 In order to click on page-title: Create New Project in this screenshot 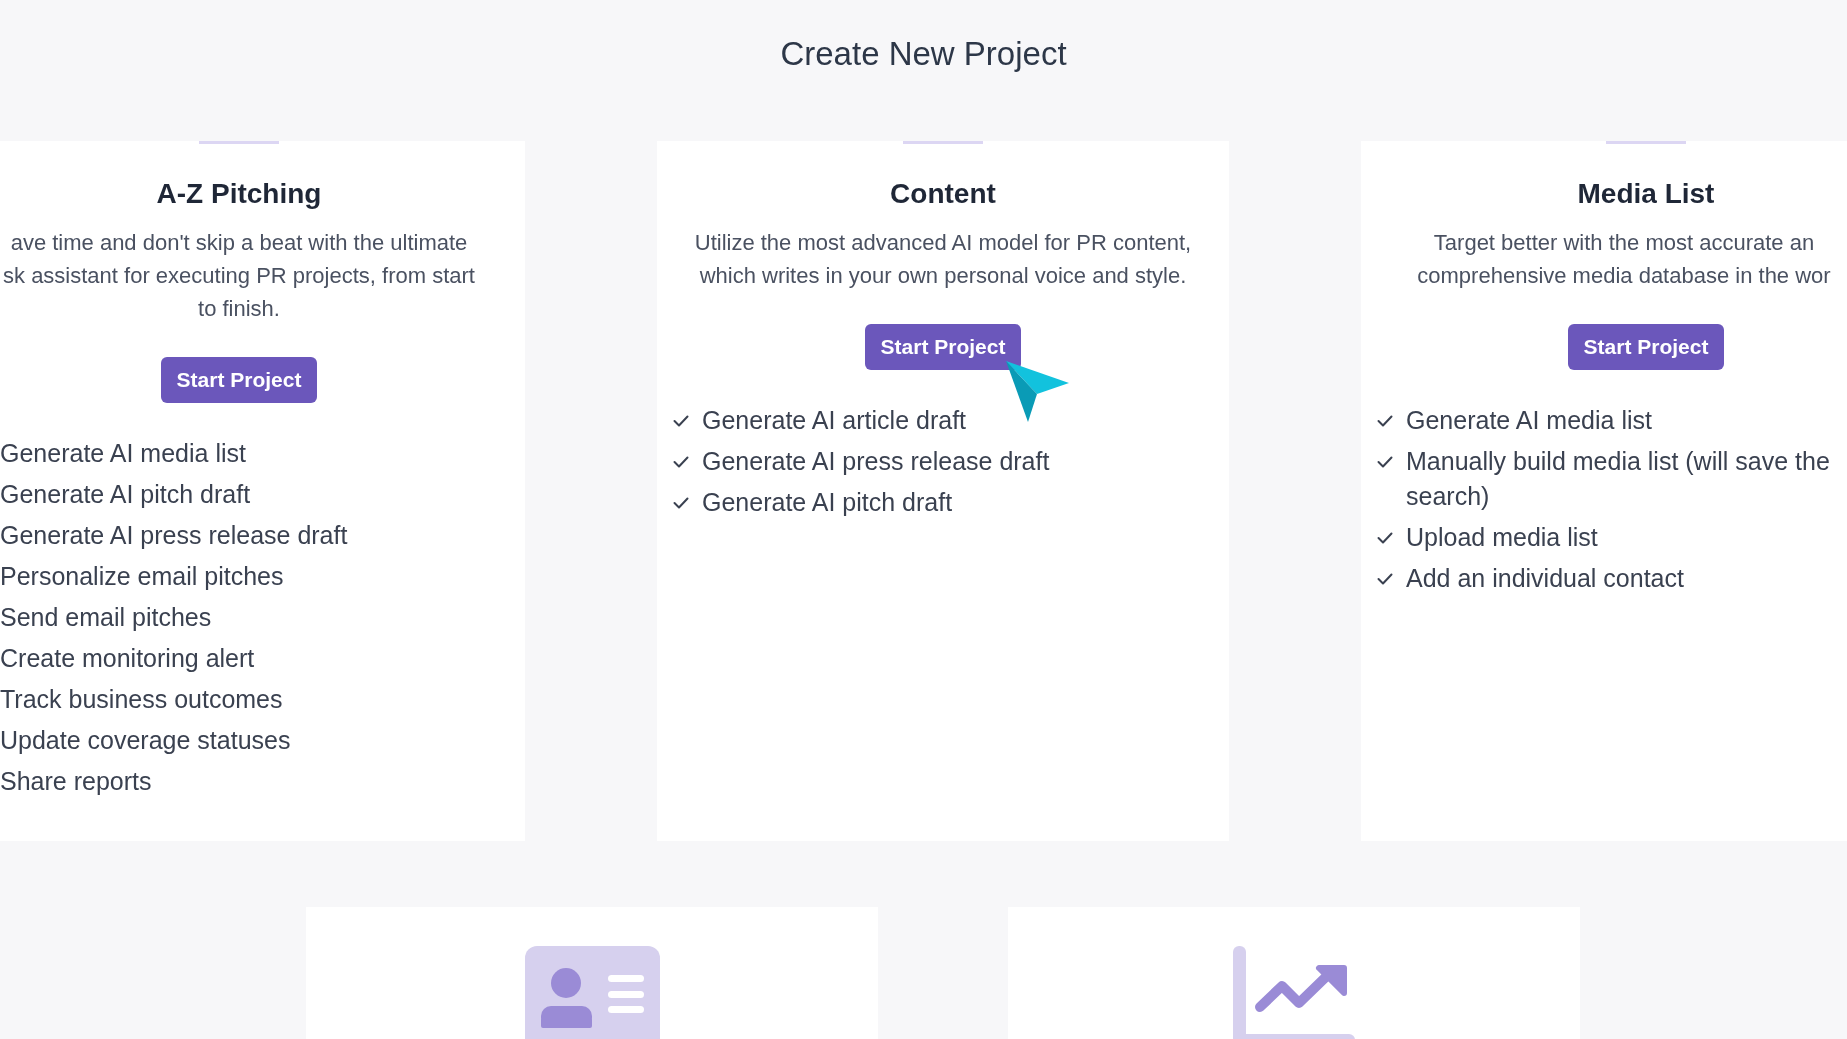, I will do `click(923, 54)`.